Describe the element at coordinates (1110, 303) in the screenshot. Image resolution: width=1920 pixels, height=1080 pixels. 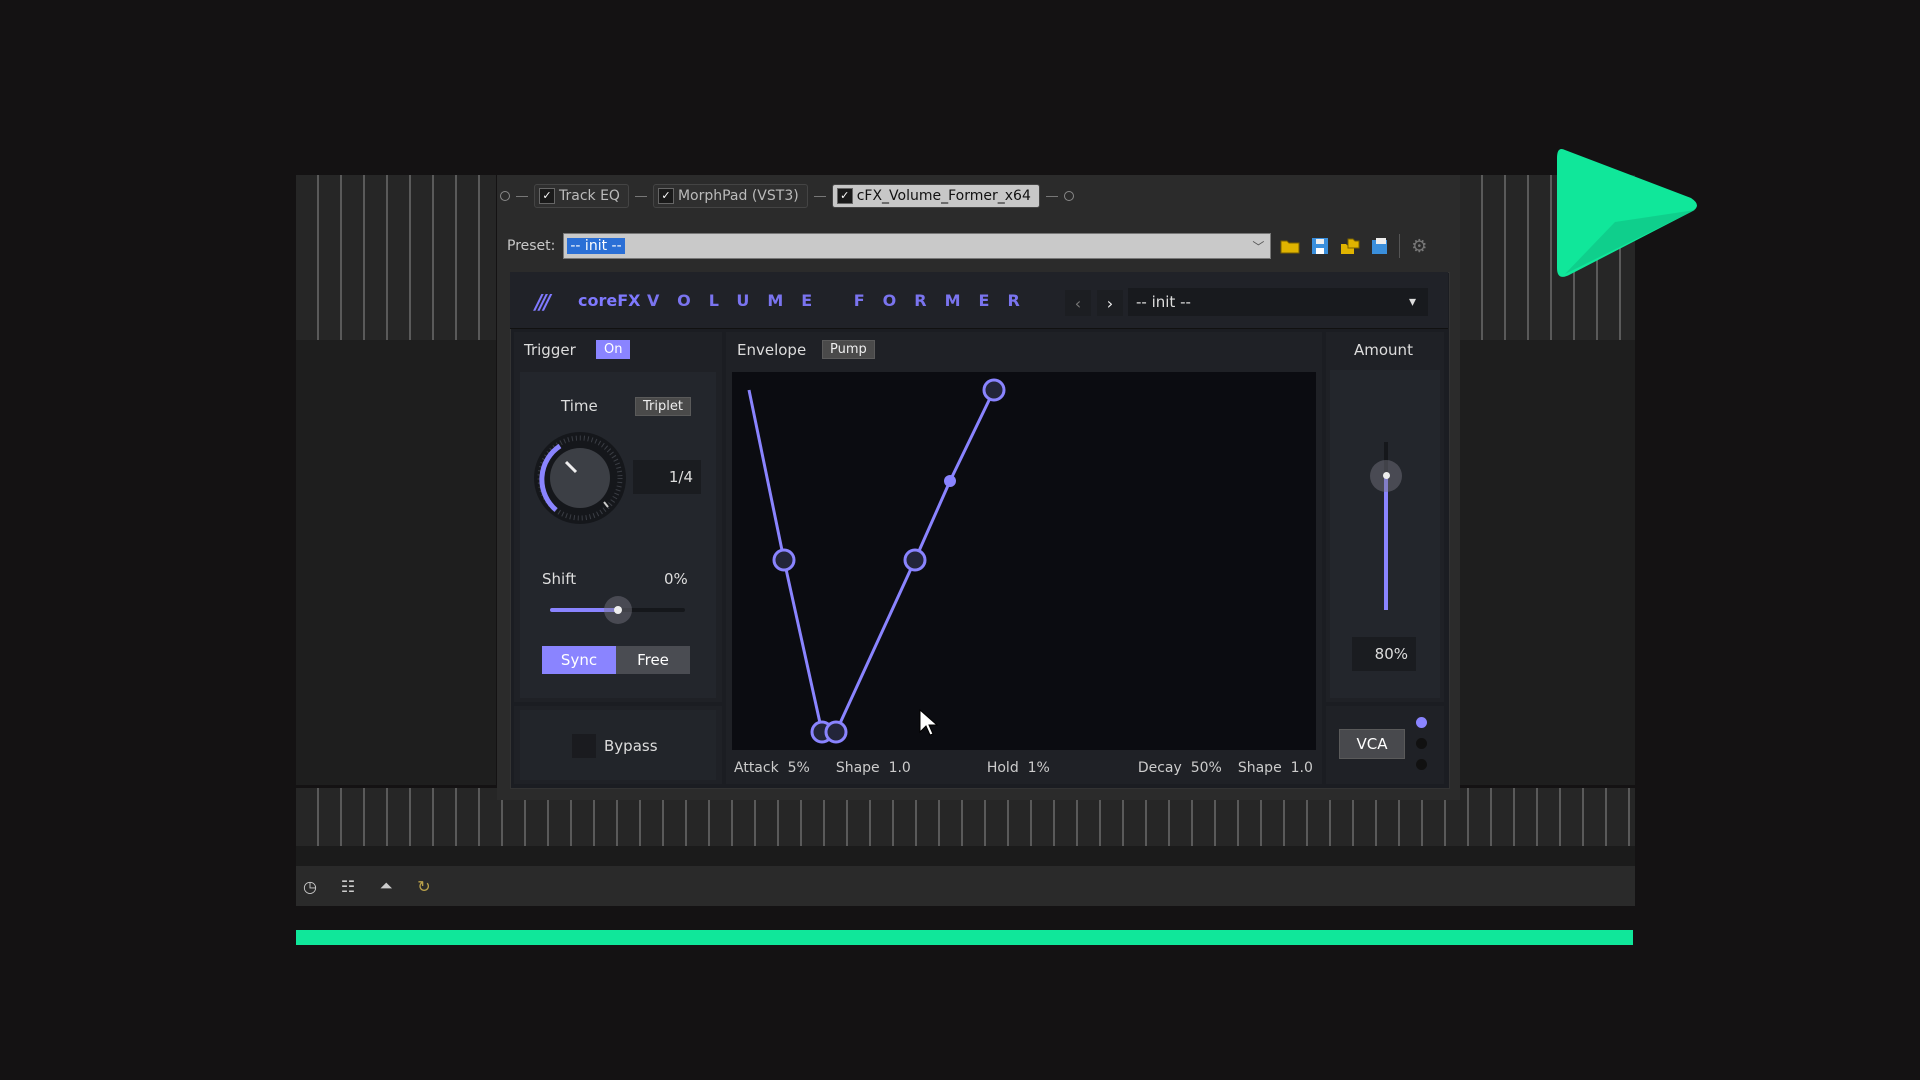
I see `next-preset-button: ›` at that location.